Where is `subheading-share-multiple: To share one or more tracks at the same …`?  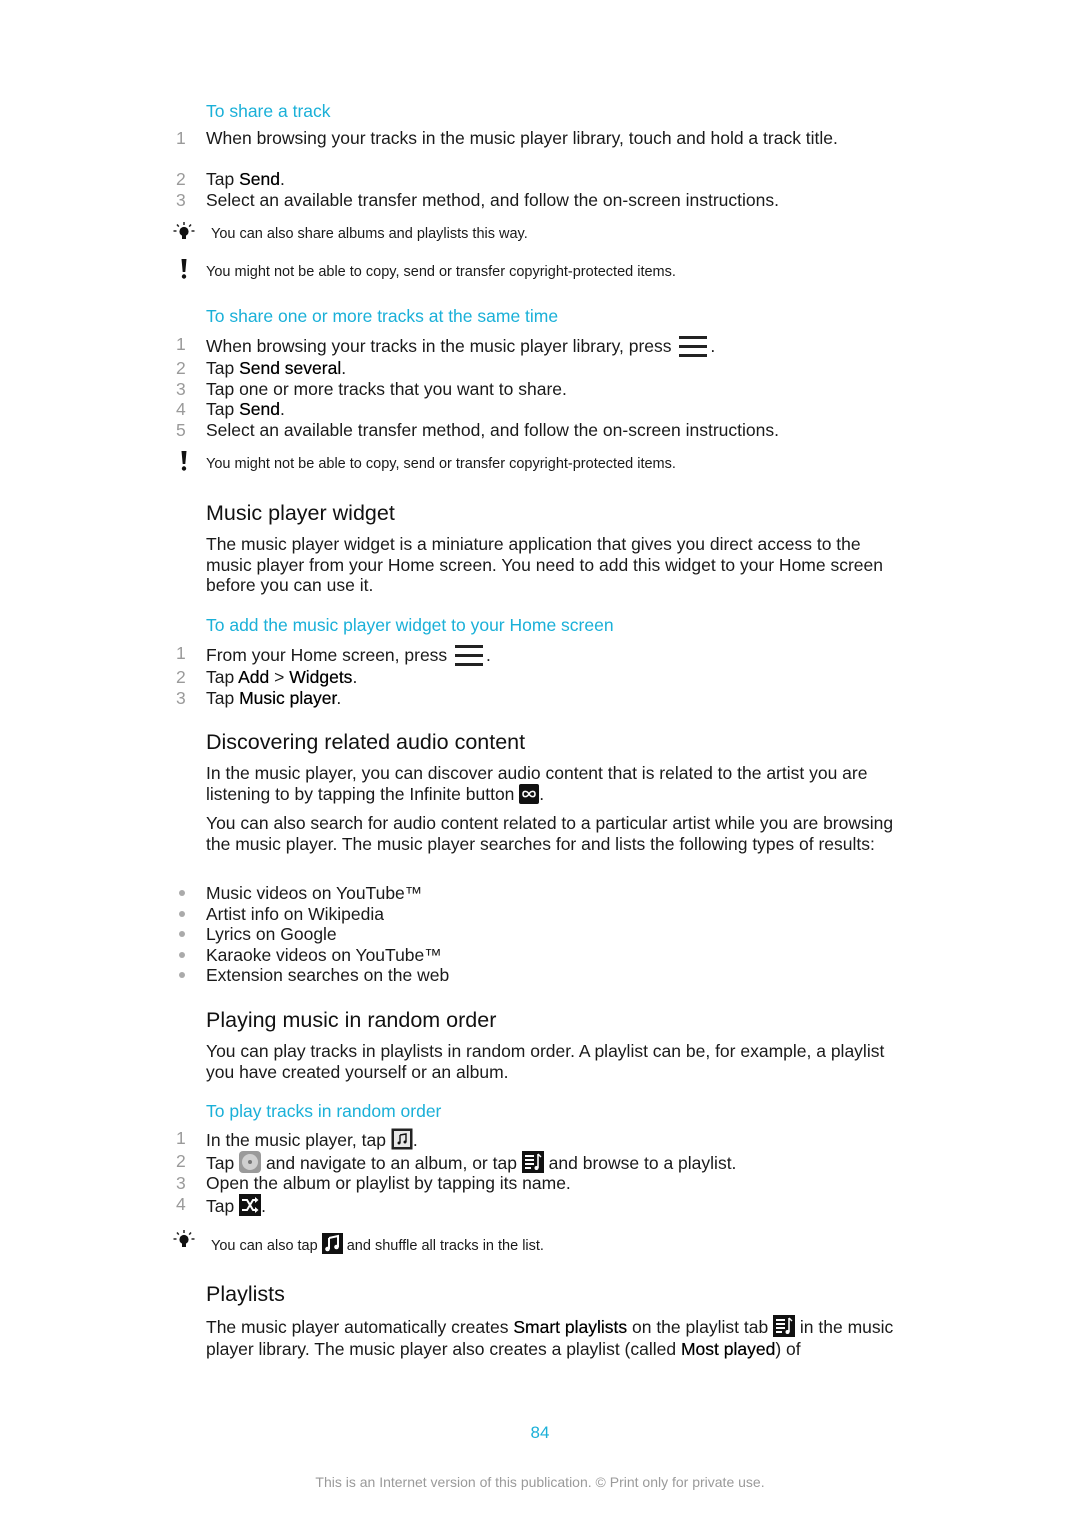
subheading-share-multiple: To share one or more tracks at the same … is located at coordinates (382, 316).